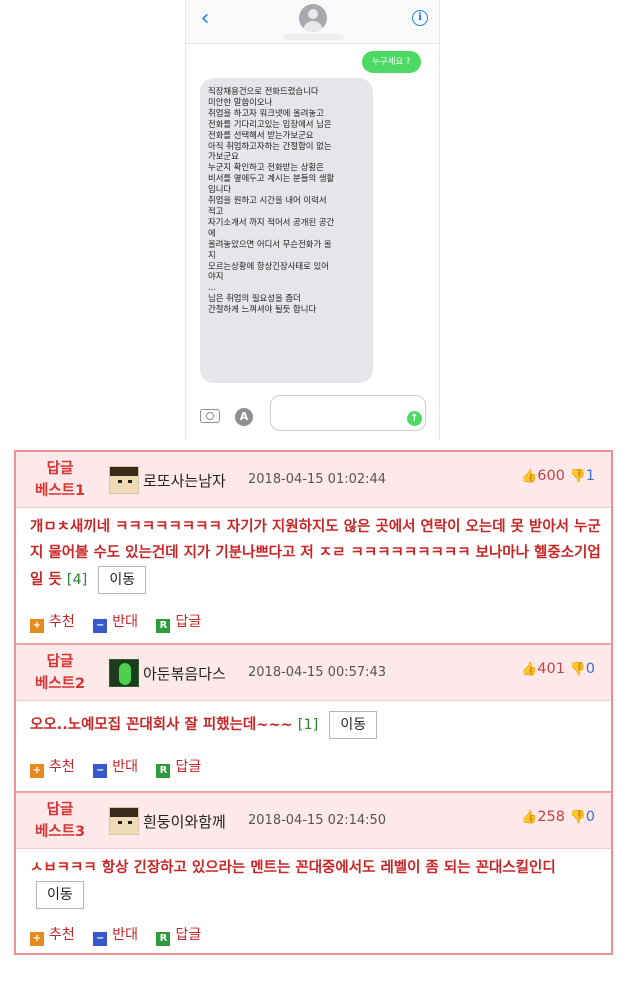  Describe the element at coordinates (391, 62) in the screenshot. I see `outgoing-message-bubble: 누구세요 ?` at that location.